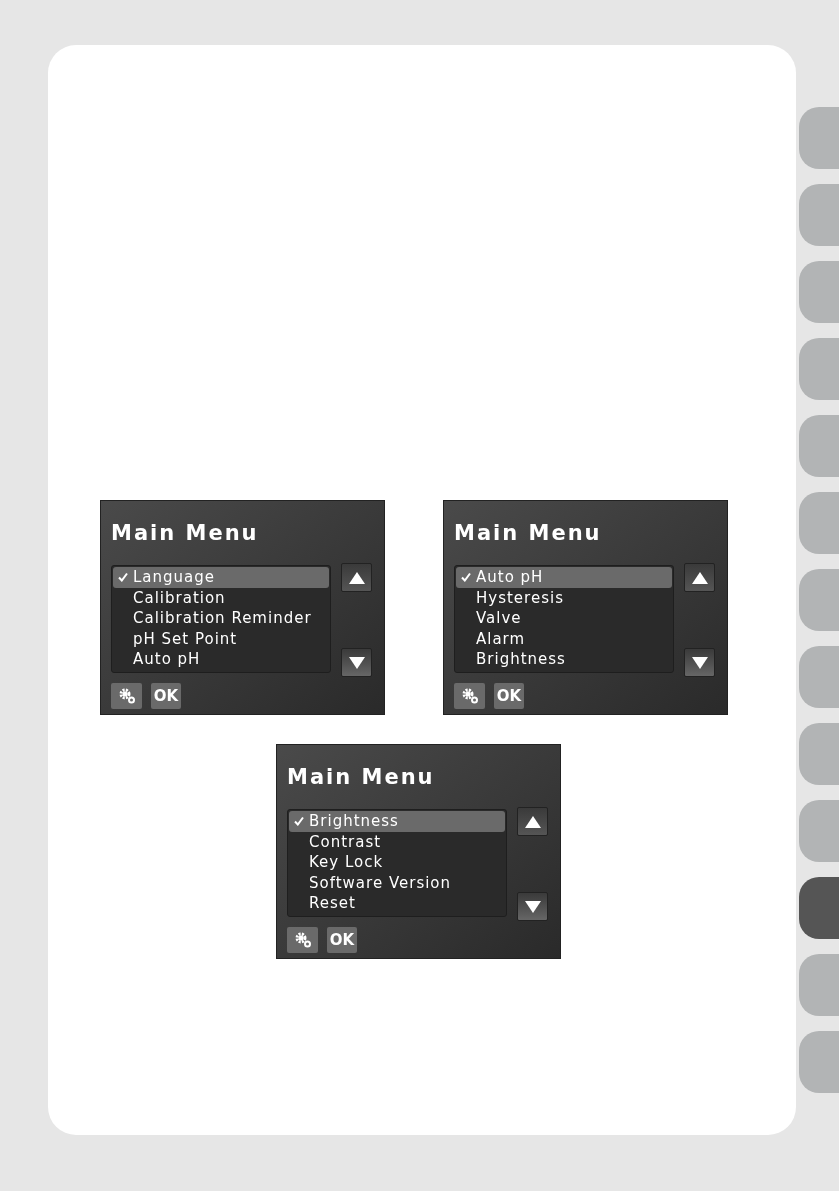 Image resolution: width=839 pixels, height=1191 pixels. Describe the element at coordinates (221, 638) in the screenshot. I see `menu-item: pH Set Point` at that location.